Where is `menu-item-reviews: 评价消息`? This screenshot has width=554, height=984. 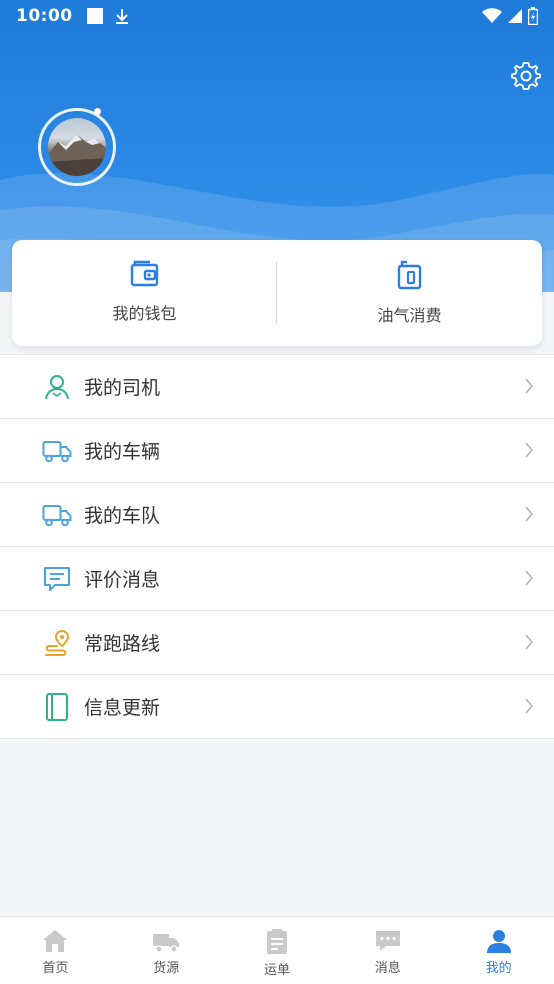 menu-item-reviews: 评价消息 is located at coordinates (277, 579).